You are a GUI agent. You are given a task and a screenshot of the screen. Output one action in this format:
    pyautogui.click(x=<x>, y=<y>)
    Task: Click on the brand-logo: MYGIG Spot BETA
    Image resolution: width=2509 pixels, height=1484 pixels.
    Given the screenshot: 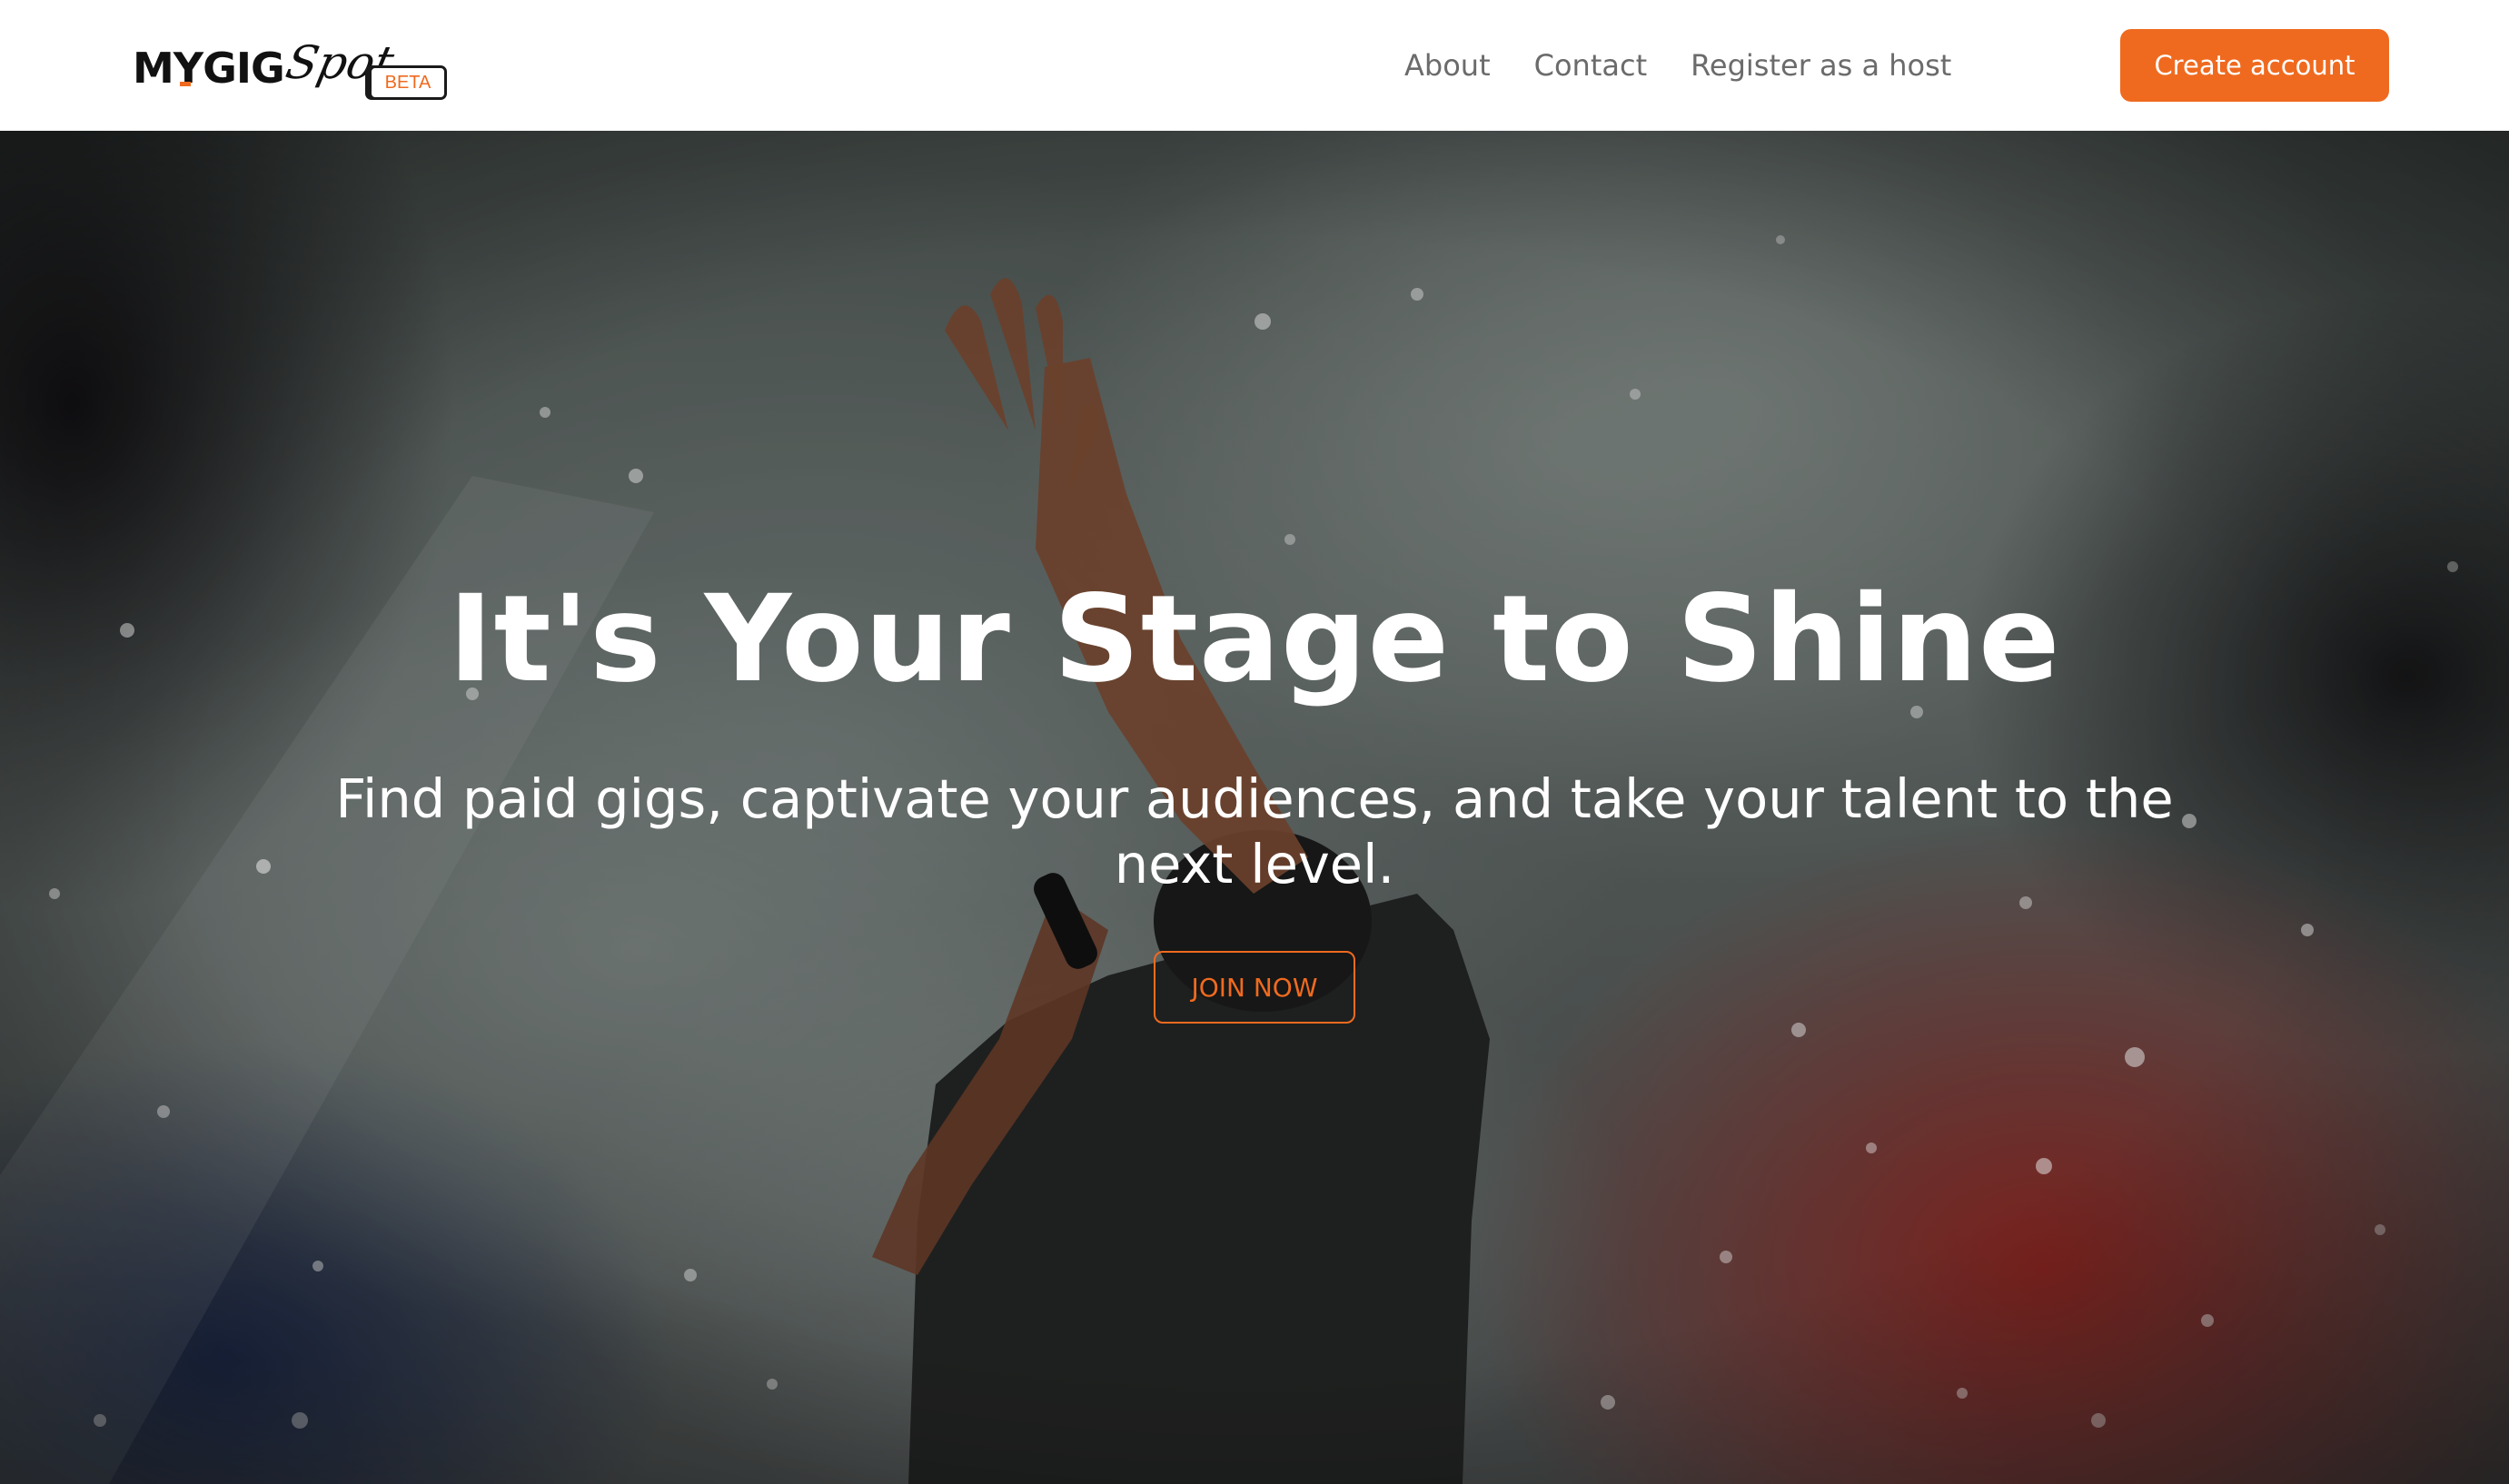 What is the action you would take?
    pyautogui.click(x=297, y=72)
    